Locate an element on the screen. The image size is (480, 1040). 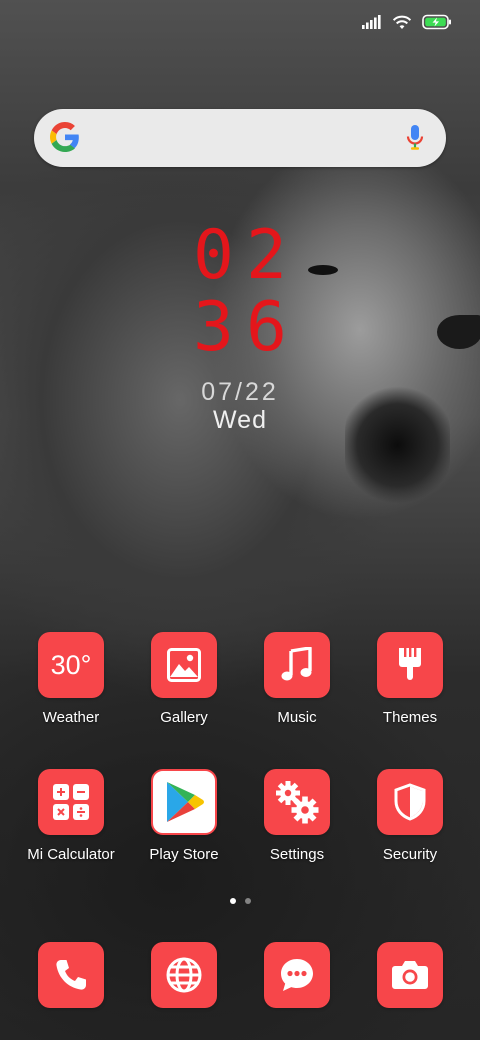
message-icon is located at coordinates (297, 975).